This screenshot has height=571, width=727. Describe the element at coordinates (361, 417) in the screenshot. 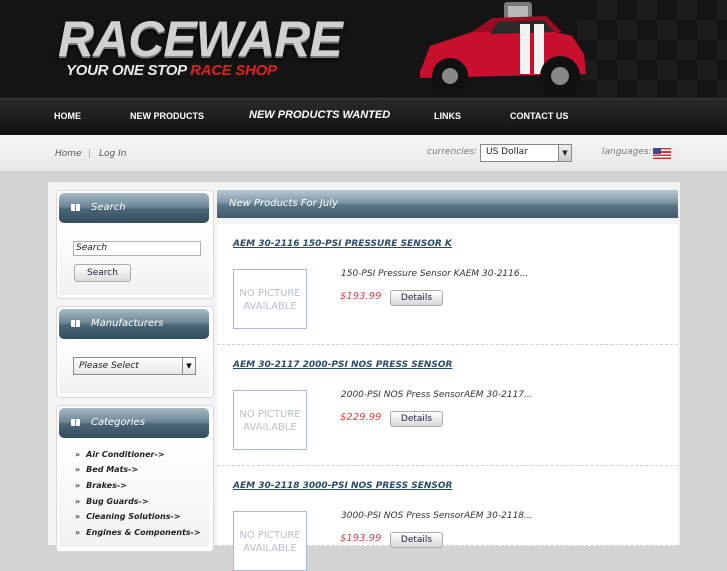

I see `product-price: $229.99` at that location.